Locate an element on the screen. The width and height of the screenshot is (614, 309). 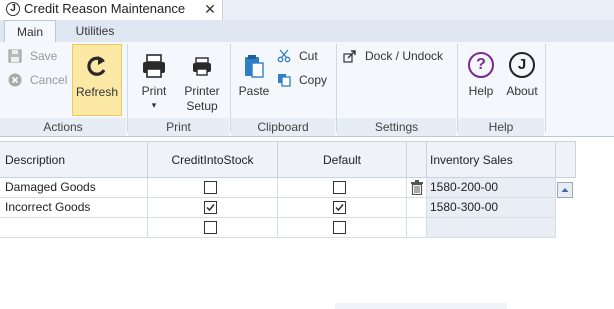
cancel-button: Cancel is located at coordinates (43, 80).